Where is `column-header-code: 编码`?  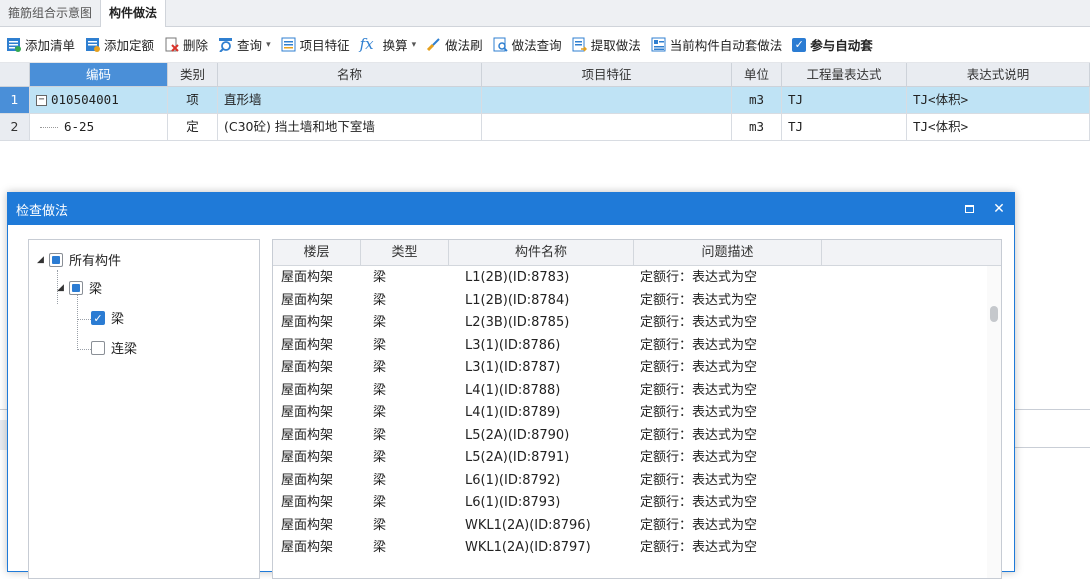
column-header-code: 编码 is located at coordinates (99, 74).